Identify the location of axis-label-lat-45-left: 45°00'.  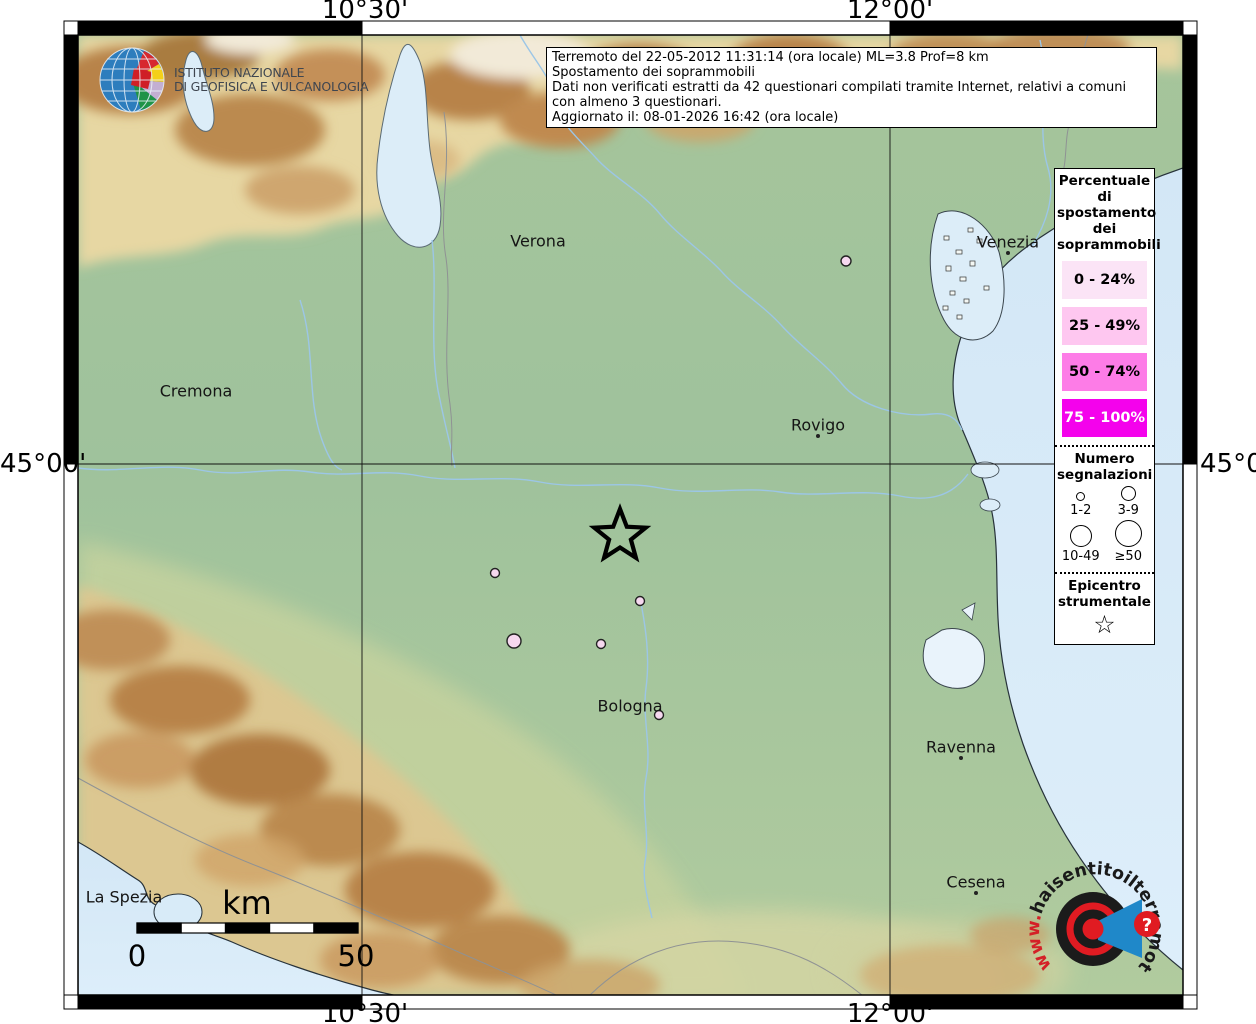
(43, 464).